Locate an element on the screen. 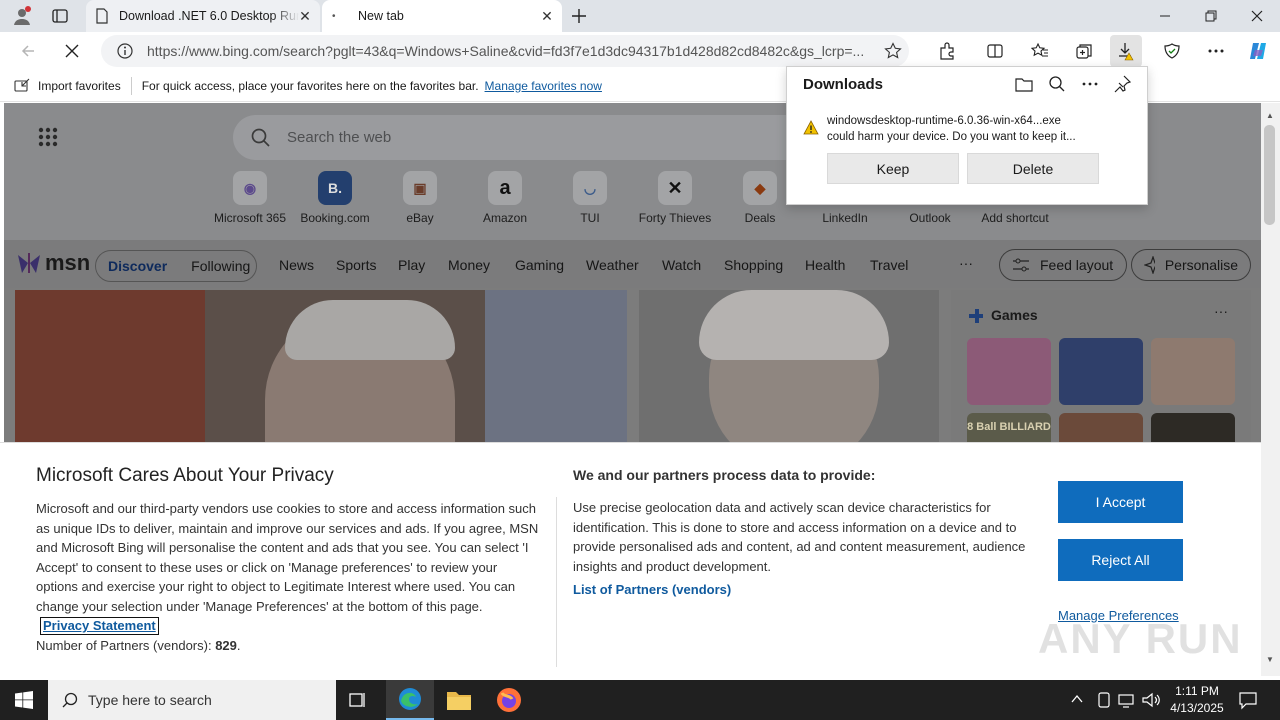 The image size is (1280, 720). network-icon is located at coordinates (1127, 700).